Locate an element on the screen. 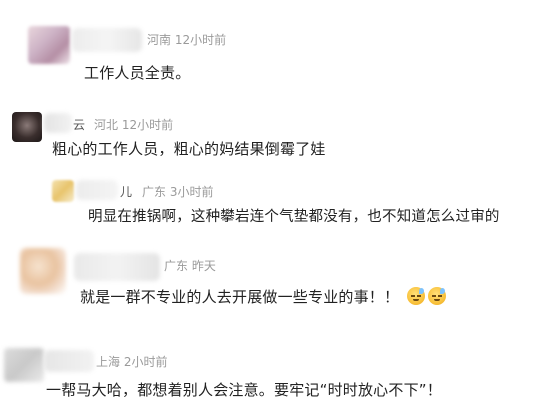  comment-time: 2小时前 is located at coordinates (145, 362).